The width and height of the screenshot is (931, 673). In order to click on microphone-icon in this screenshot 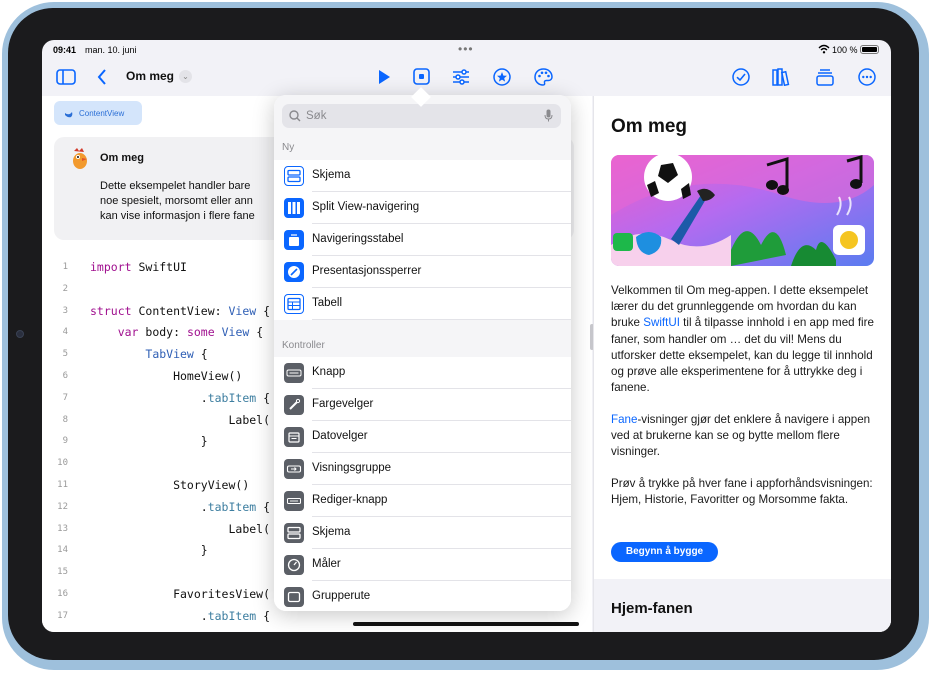, I will do `click(548, 115)`.